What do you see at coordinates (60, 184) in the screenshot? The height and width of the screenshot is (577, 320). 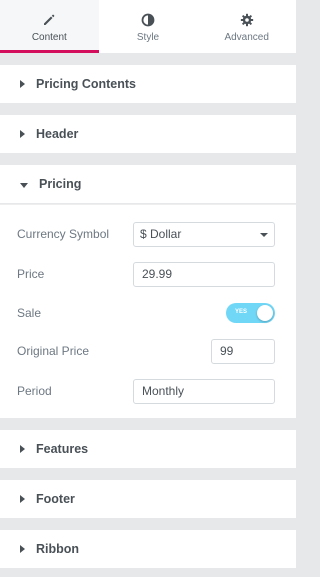 I see `section-title: Pricing` at bounding box center [60, 184].